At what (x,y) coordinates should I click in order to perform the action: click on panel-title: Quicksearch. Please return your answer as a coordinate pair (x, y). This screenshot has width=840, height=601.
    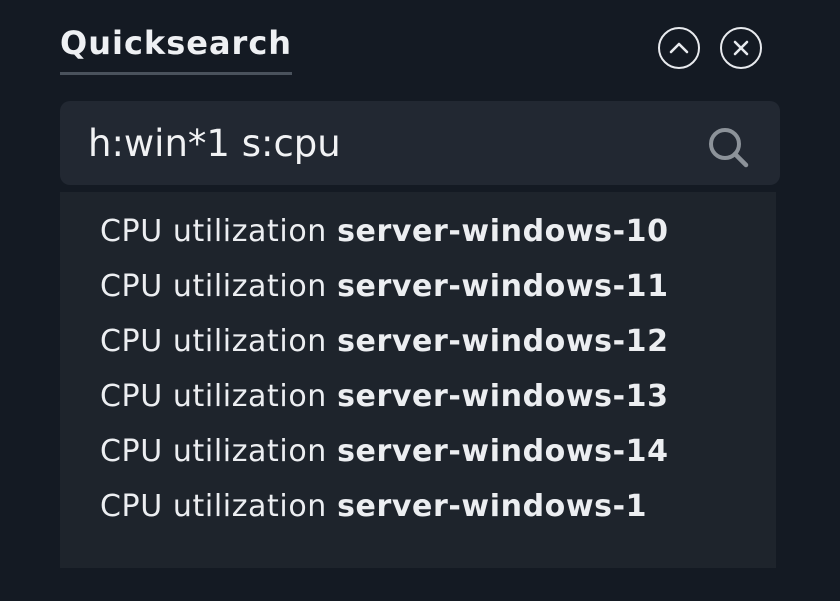
    Looking at the image, I should click on (176, 43).